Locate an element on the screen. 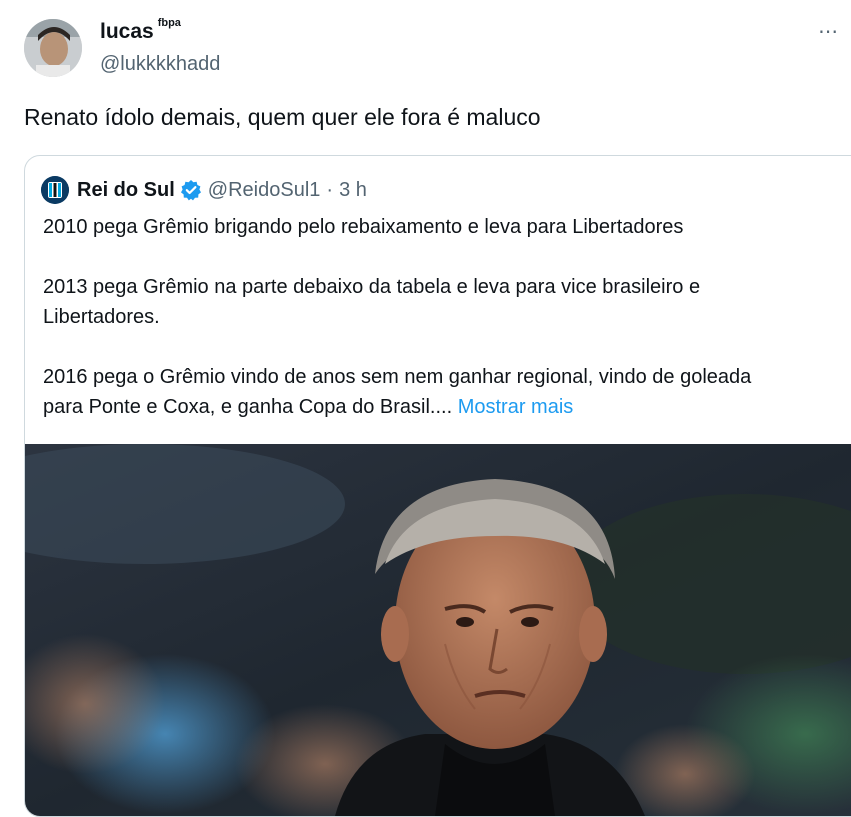  more-options-button: ⋯ is located at coordinates (833, 37).